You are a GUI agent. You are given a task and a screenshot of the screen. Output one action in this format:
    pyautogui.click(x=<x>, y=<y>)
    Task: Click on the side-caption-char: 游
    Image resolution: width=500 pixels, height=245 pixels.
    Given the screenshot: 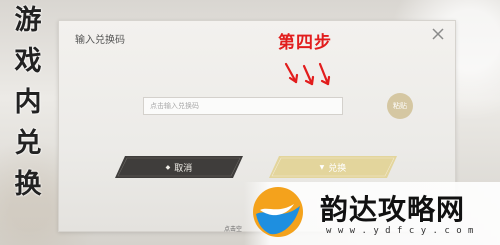 What is the action you would take?
    pyautogui.click(x=28, y=20)
    